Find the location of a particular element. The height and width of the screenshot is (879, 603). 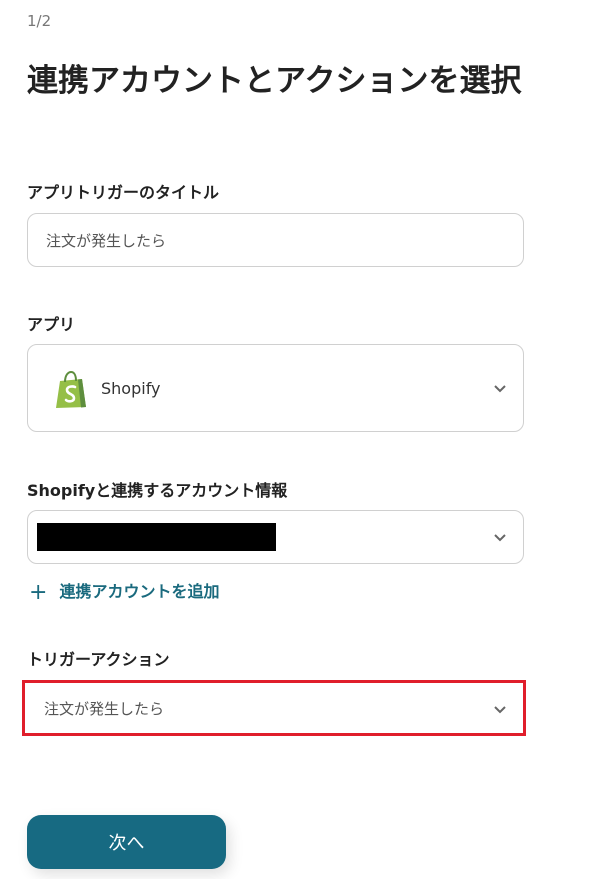

trigger-action-select: 注文が発生したら is located at coordinates (274, 708).